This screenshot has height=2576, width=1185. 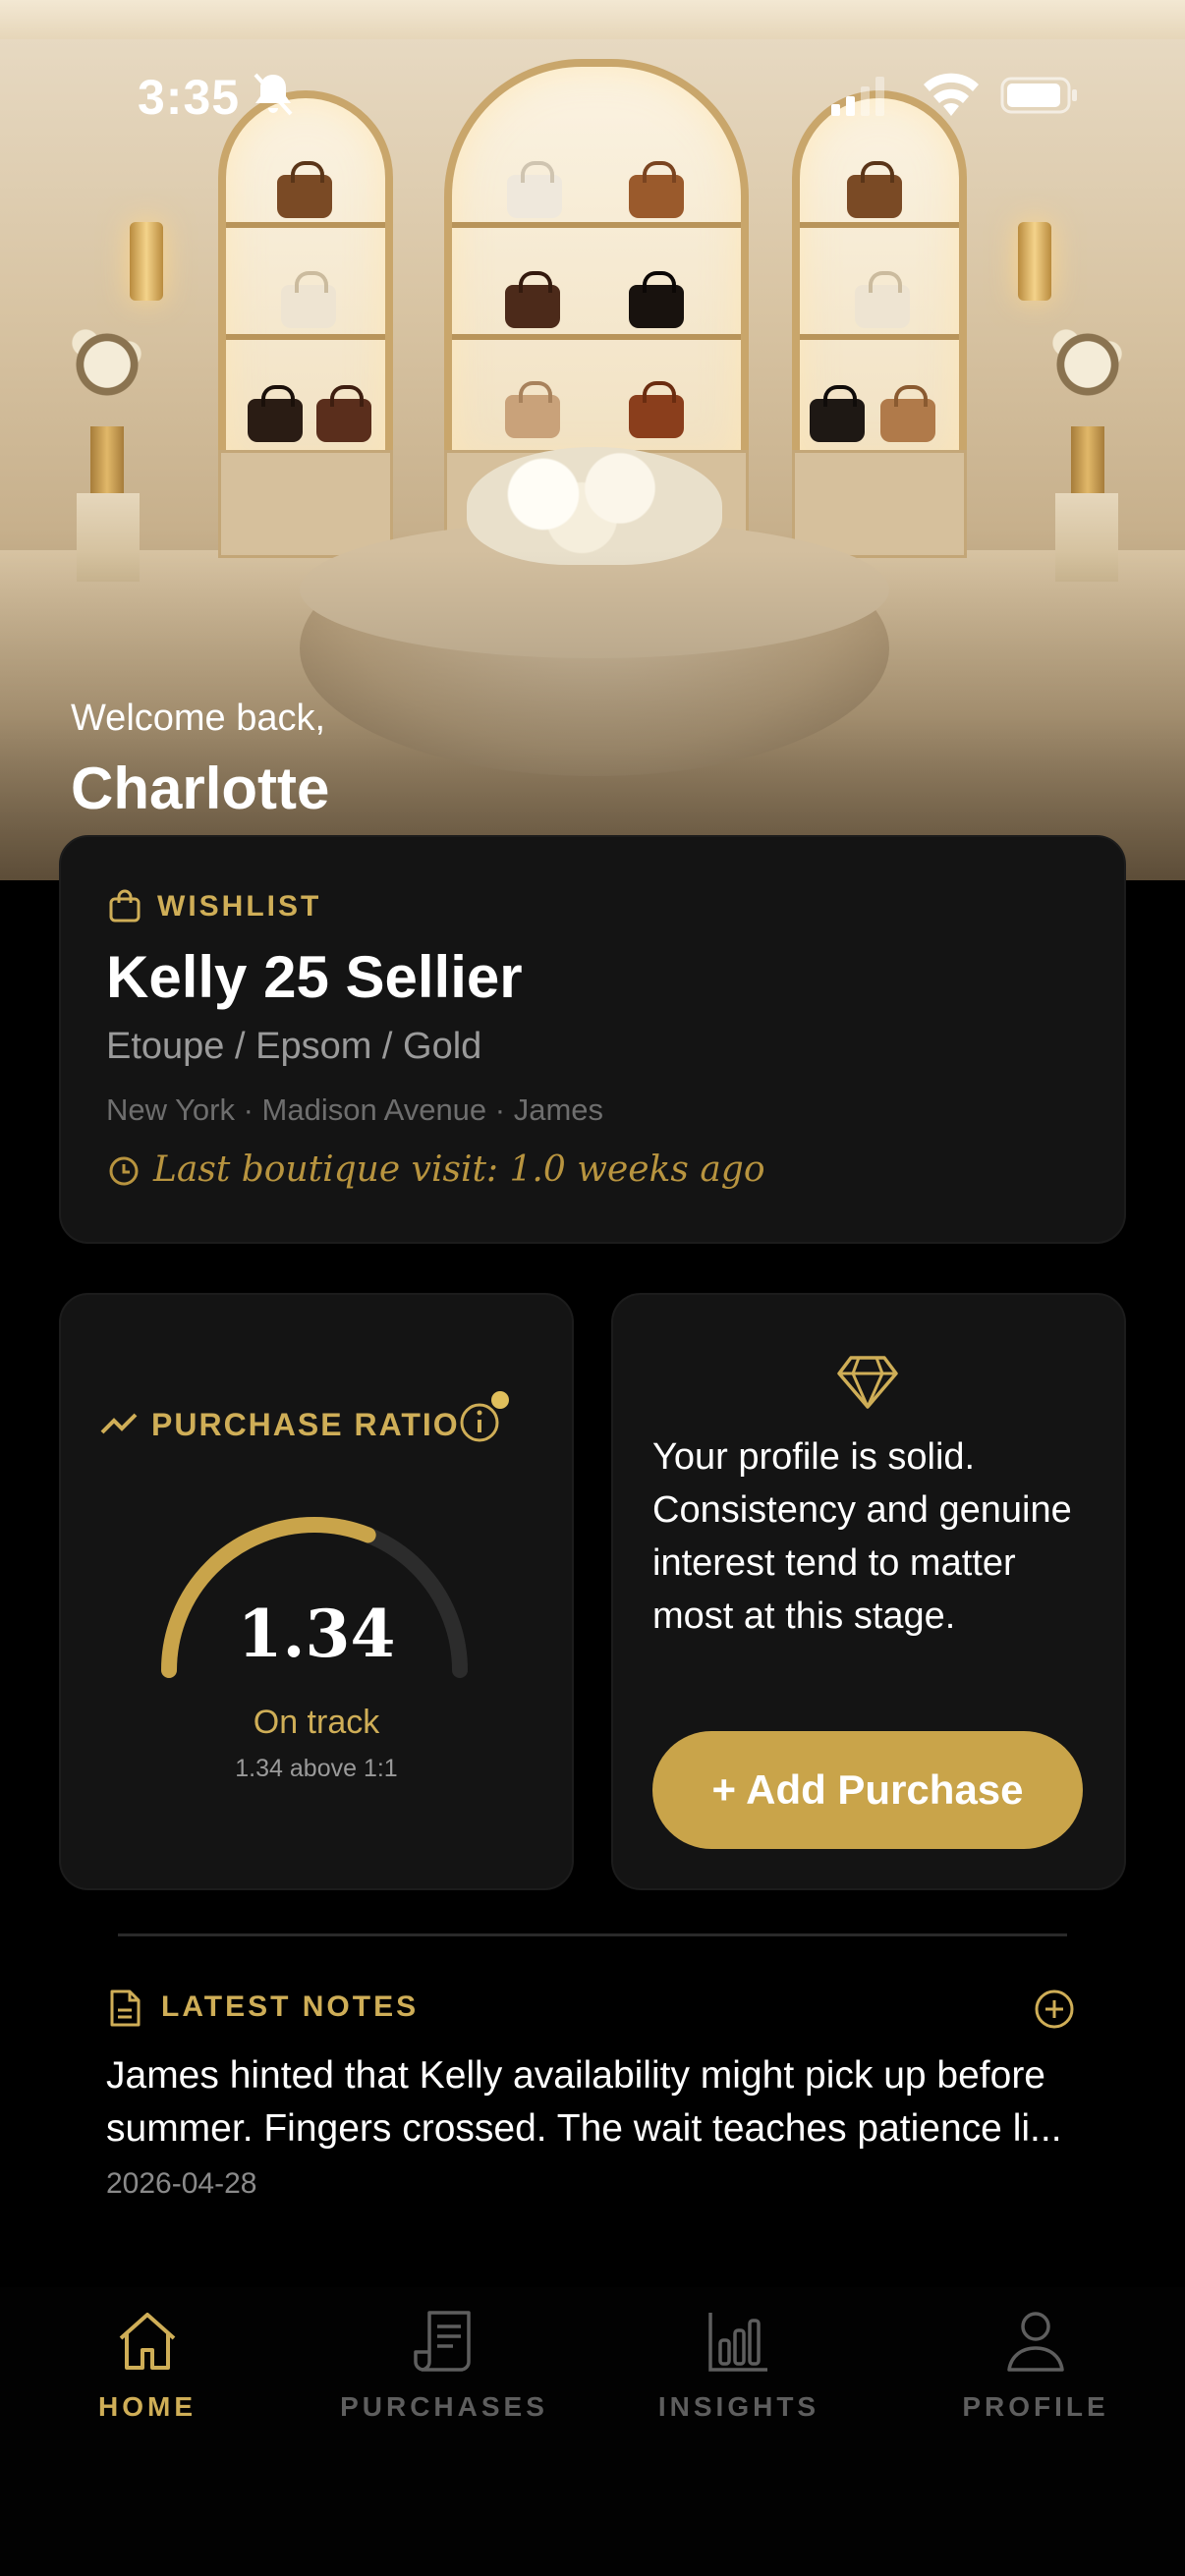 I want to click on shopping-bag-icon, so click(x=125, y=906).